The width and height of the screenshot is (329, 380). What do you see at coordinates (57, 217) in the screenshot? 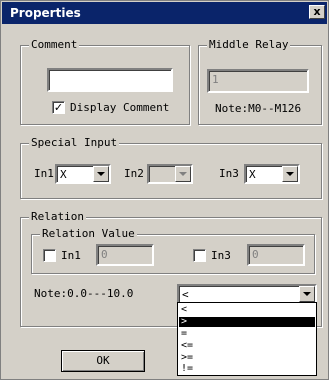
I see `relation-group-label: Relation` at bounding box center [57, 217].